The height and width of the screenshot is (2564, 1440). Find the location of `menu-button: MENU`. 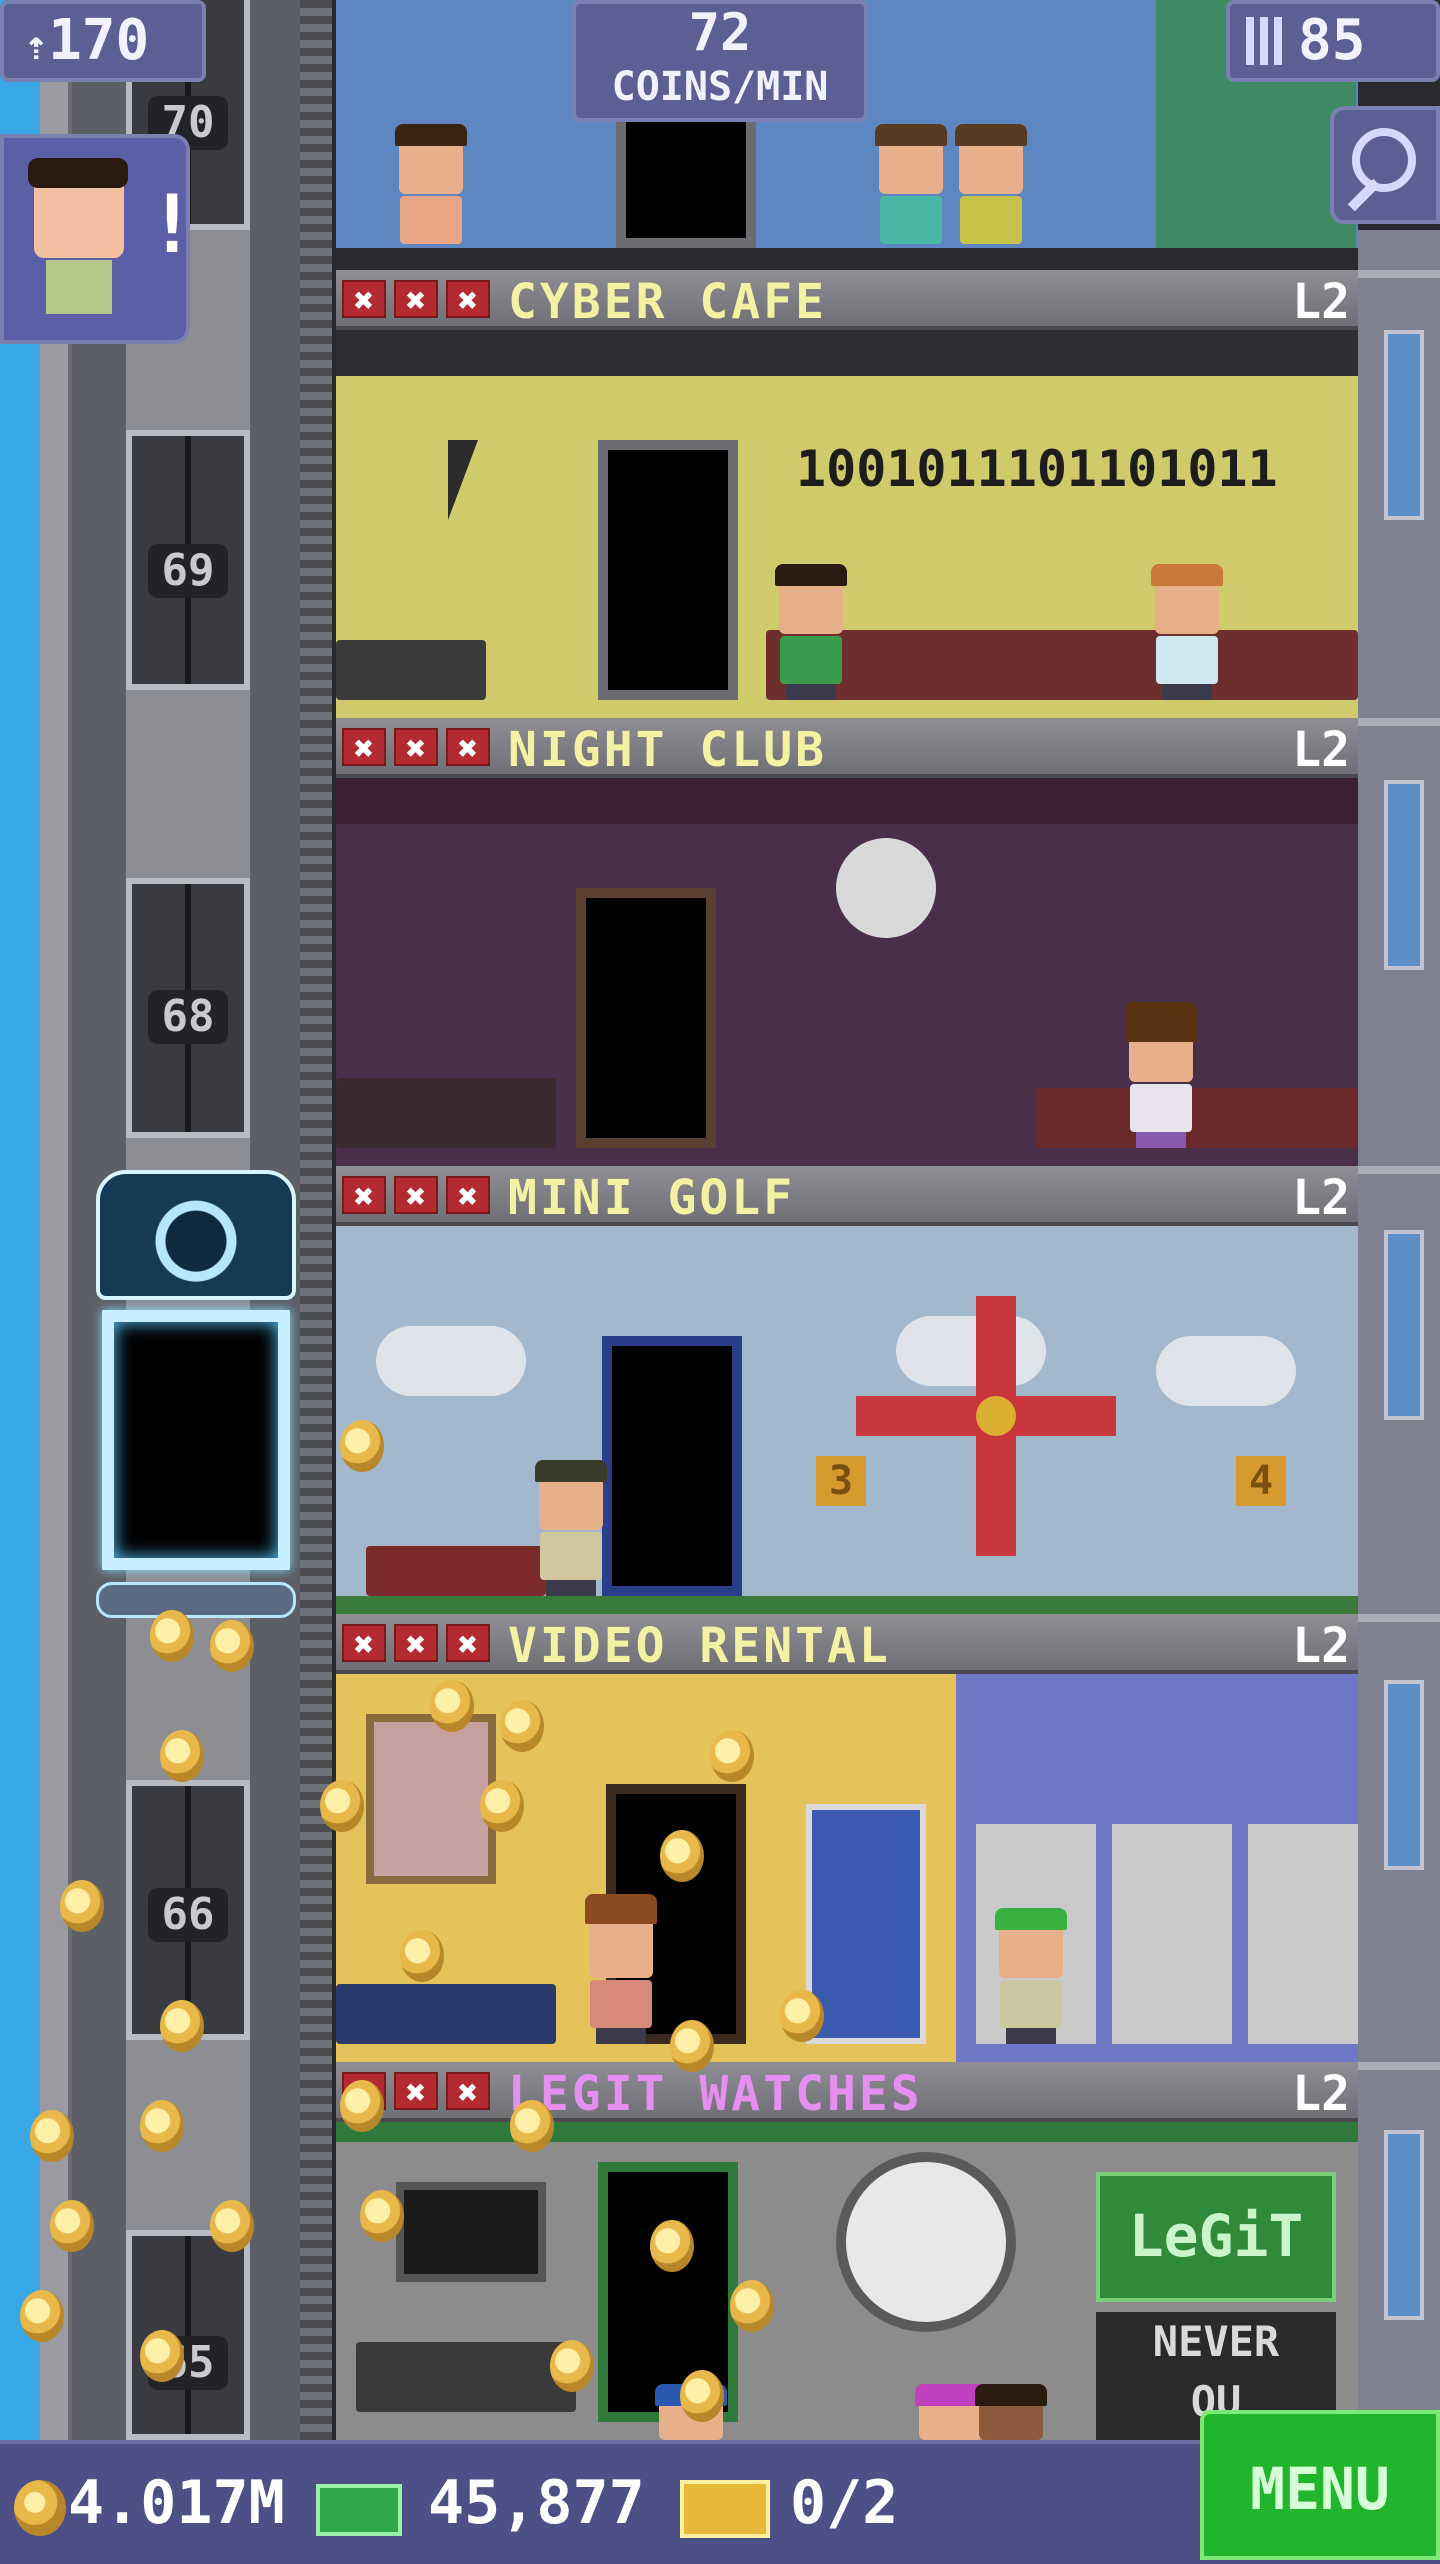

menu-button: MENU is located at coordinates (1320, 2485).